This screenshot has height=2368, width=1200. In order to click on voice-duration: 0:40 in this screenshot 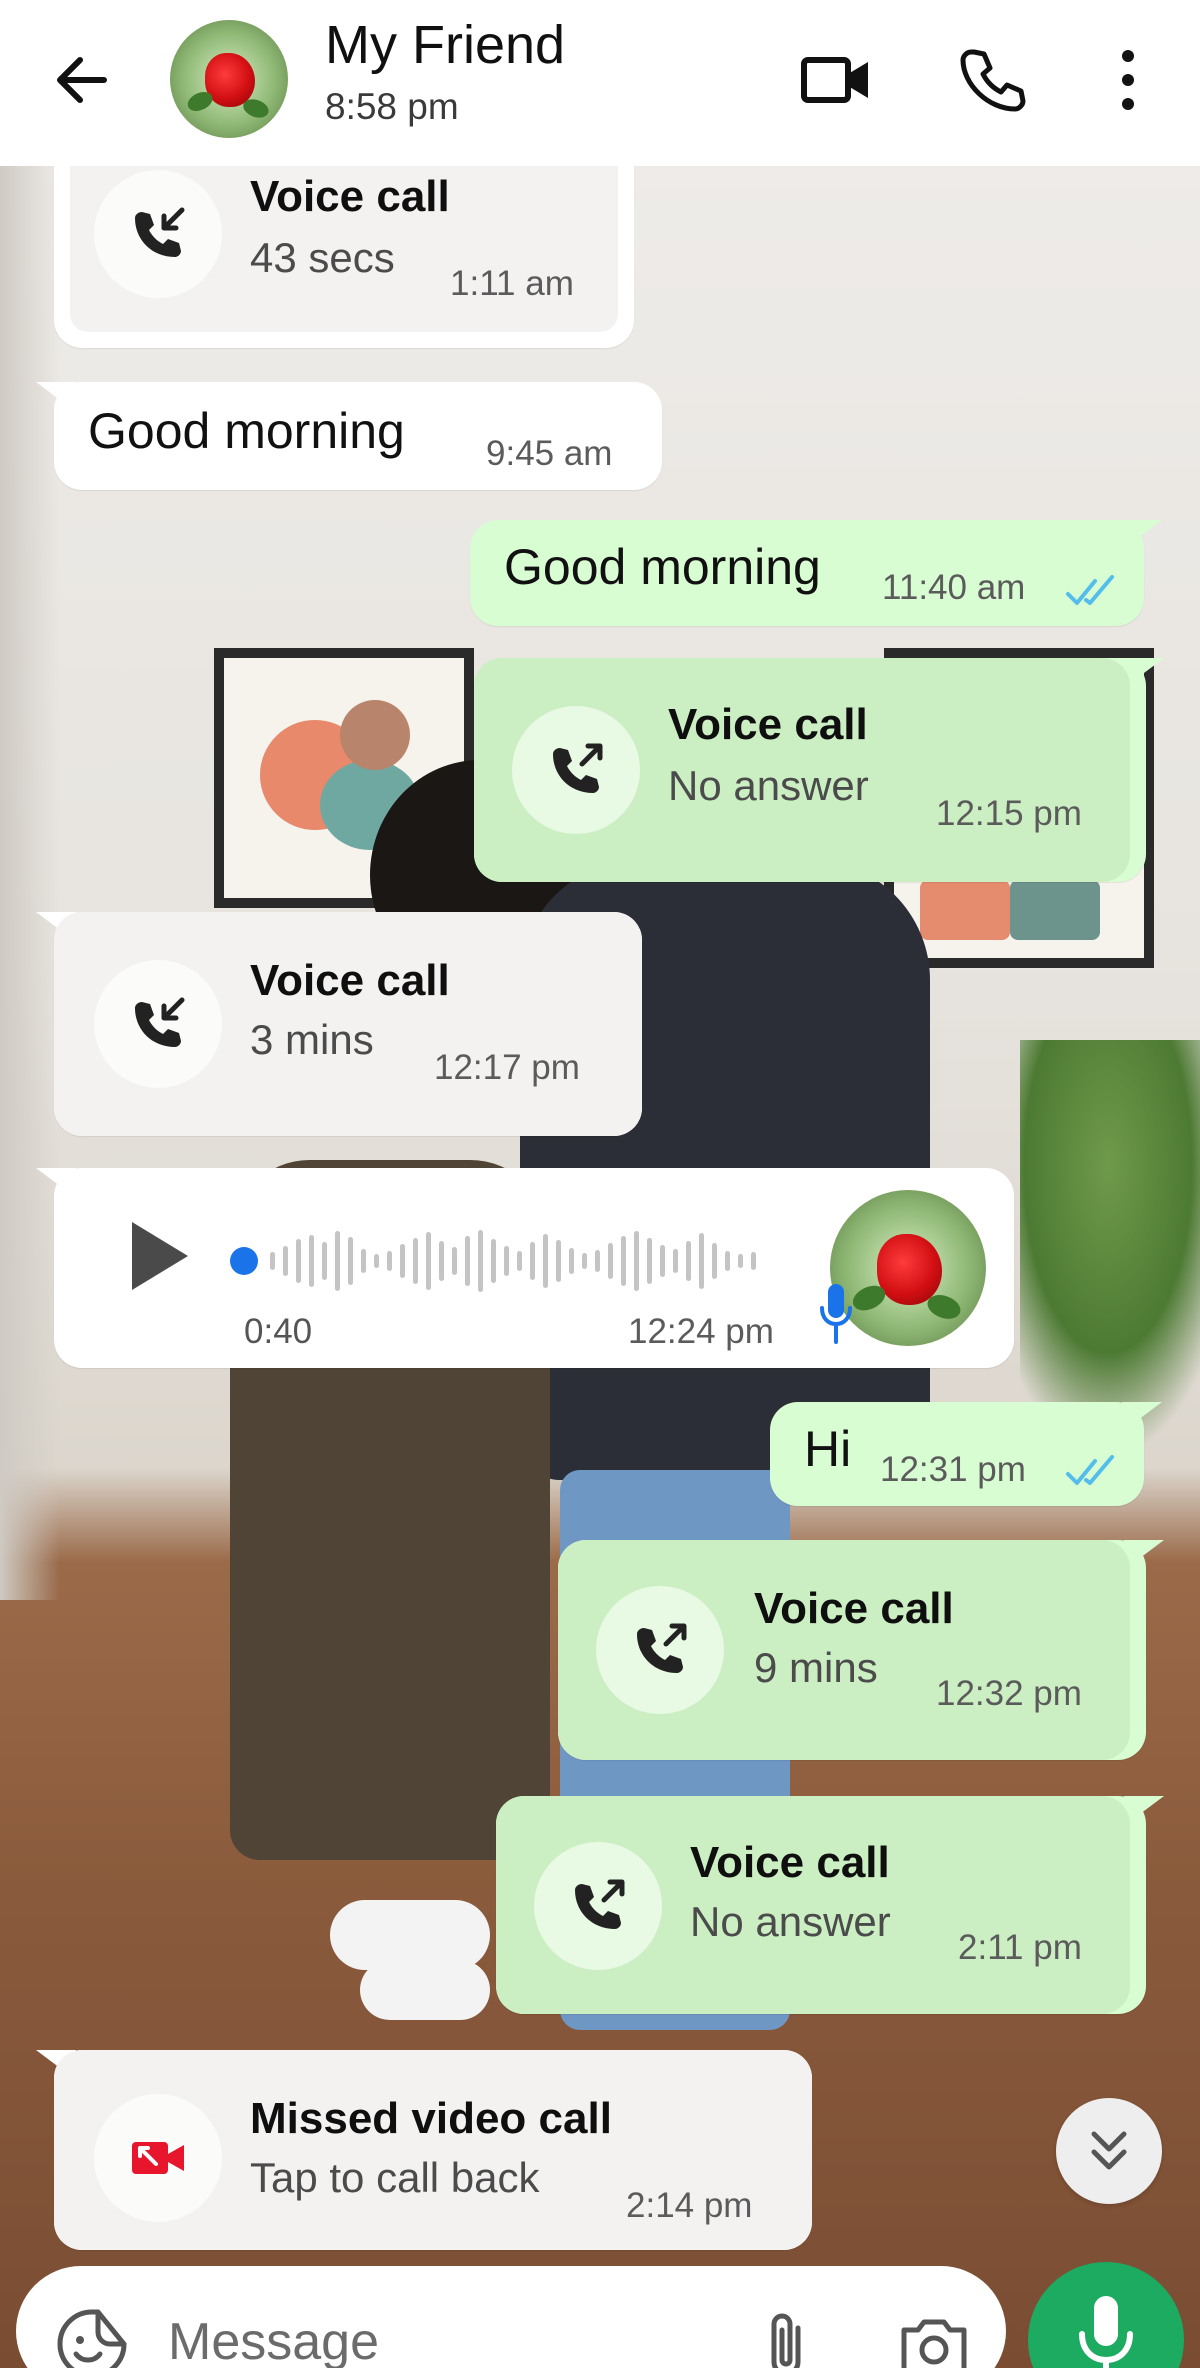, I will do `click(278, 1331)`.